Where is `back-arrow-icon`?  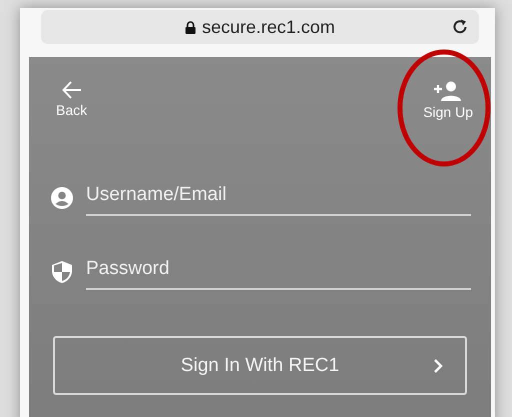
back-arrow-icon is located at coordinates (72, 90).